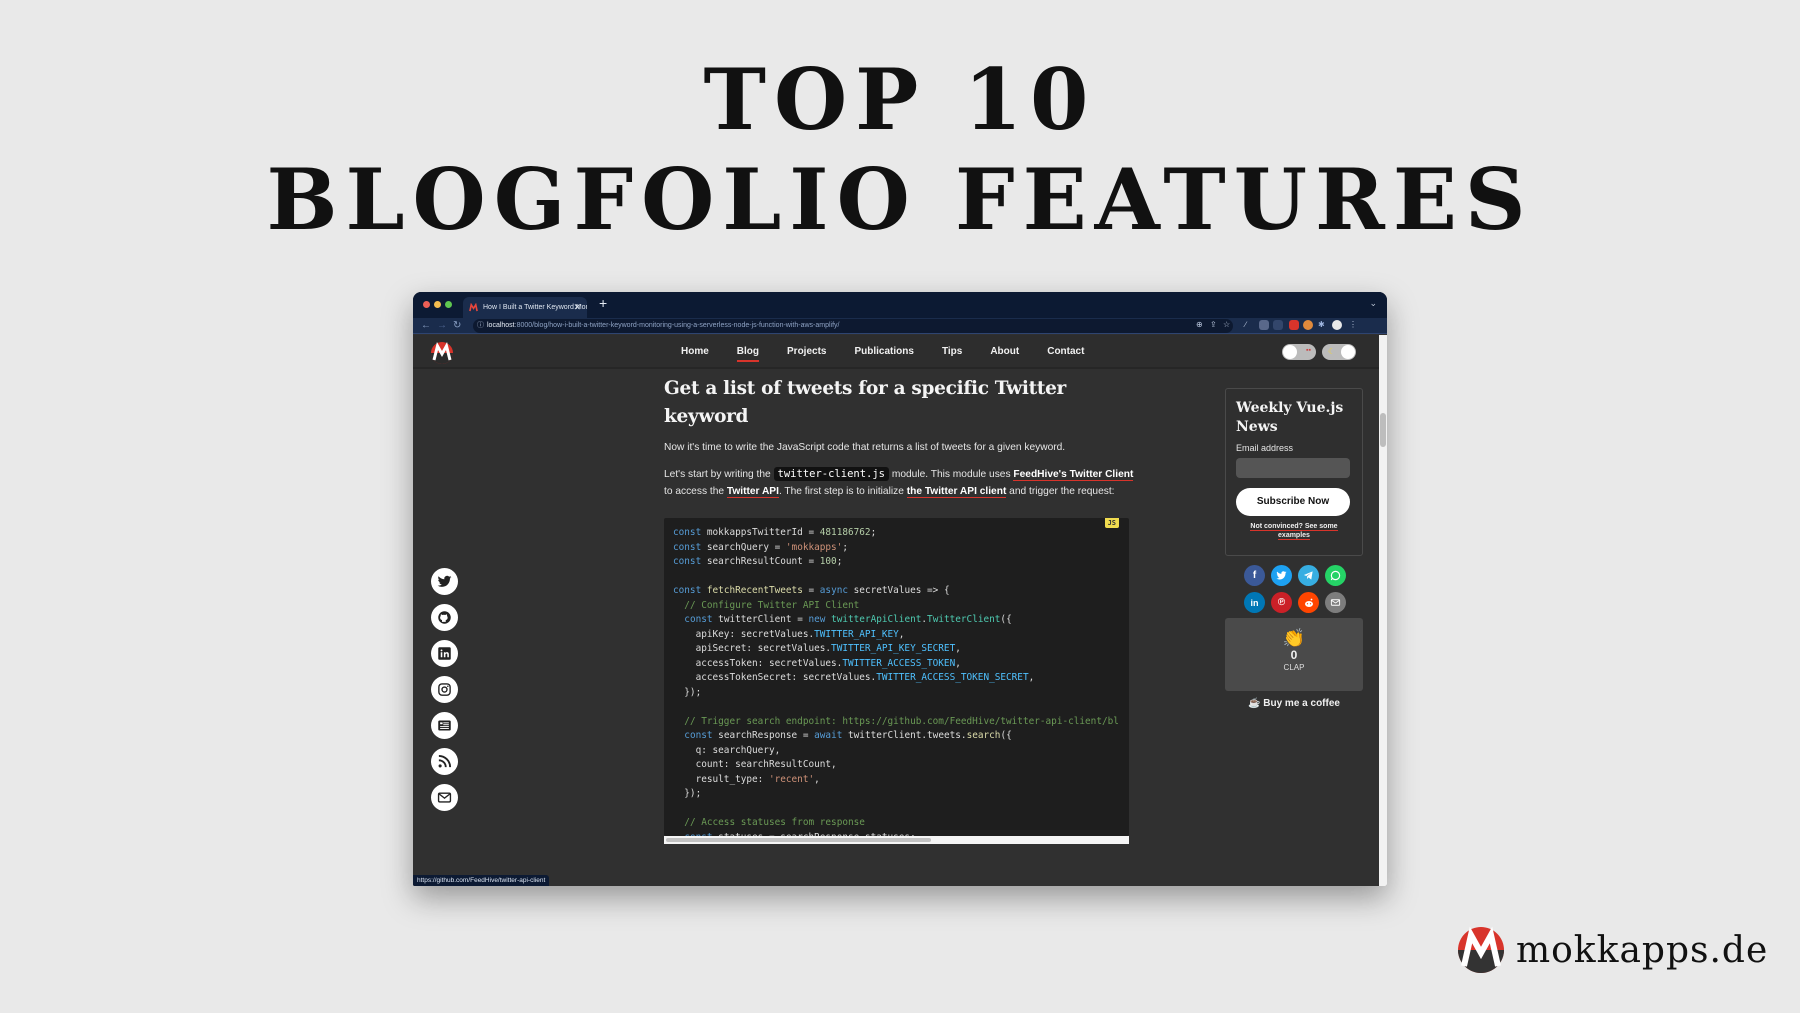 The height and width of the screenshot is (1013, 1800). I want to click on linkedin-link, so click(444, 653).